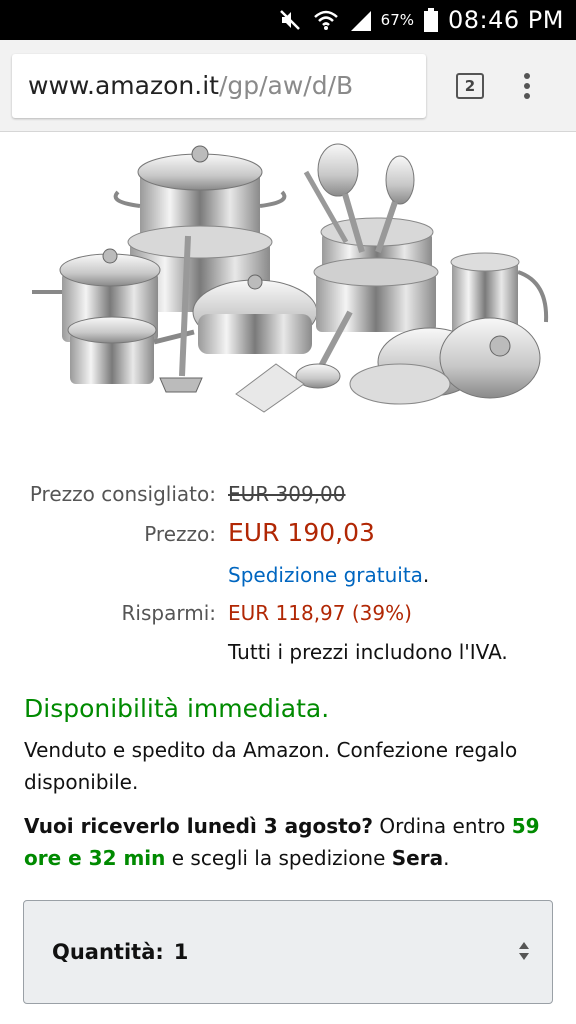 This screenshot has width=576, height=1024. Describe the element at coordinates (180, 534) in the screenshot. I see `price-label: Prezzo:` at that location.